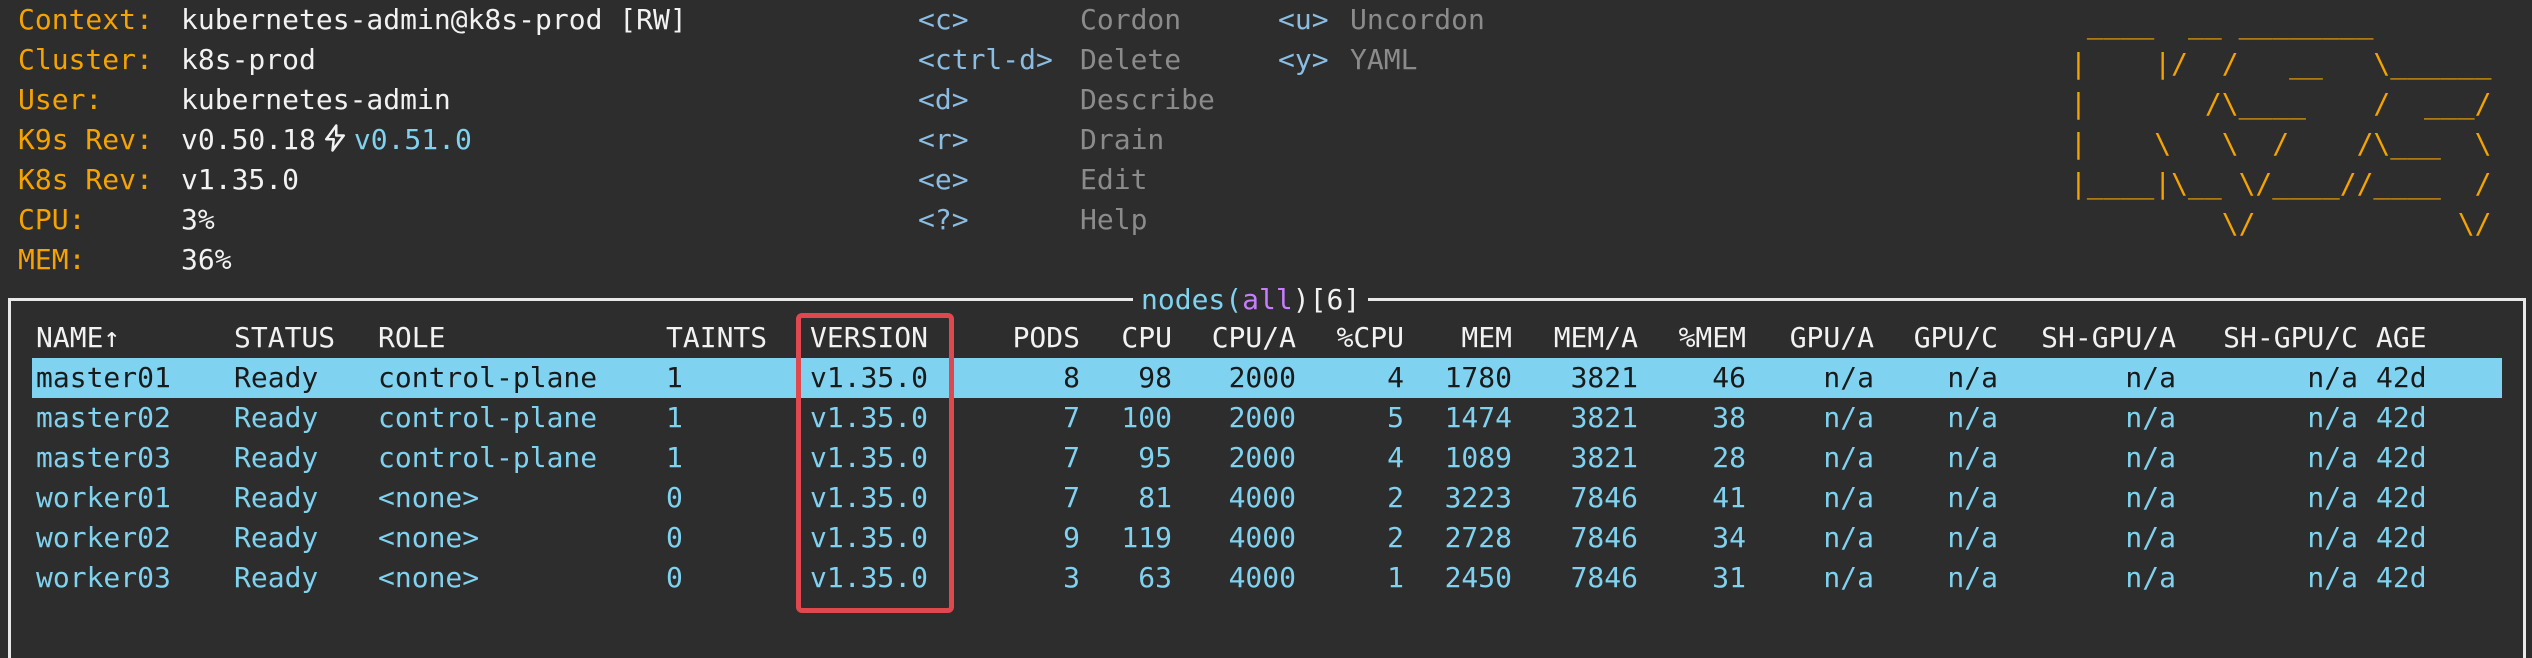 The height and width of the screenshot is (658, 2532). Describe the element at coordinates (78, 338) in the screenshot. I see `column-header-name: NAME↑` at that location.